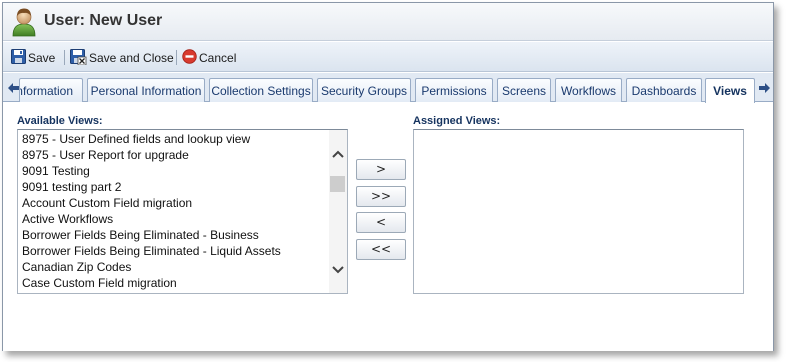 The image size is (793, 362). Describe the element at coordinates (131, 58) in the screenshot. I see `save-and-close-label: Save and Close` at that location.